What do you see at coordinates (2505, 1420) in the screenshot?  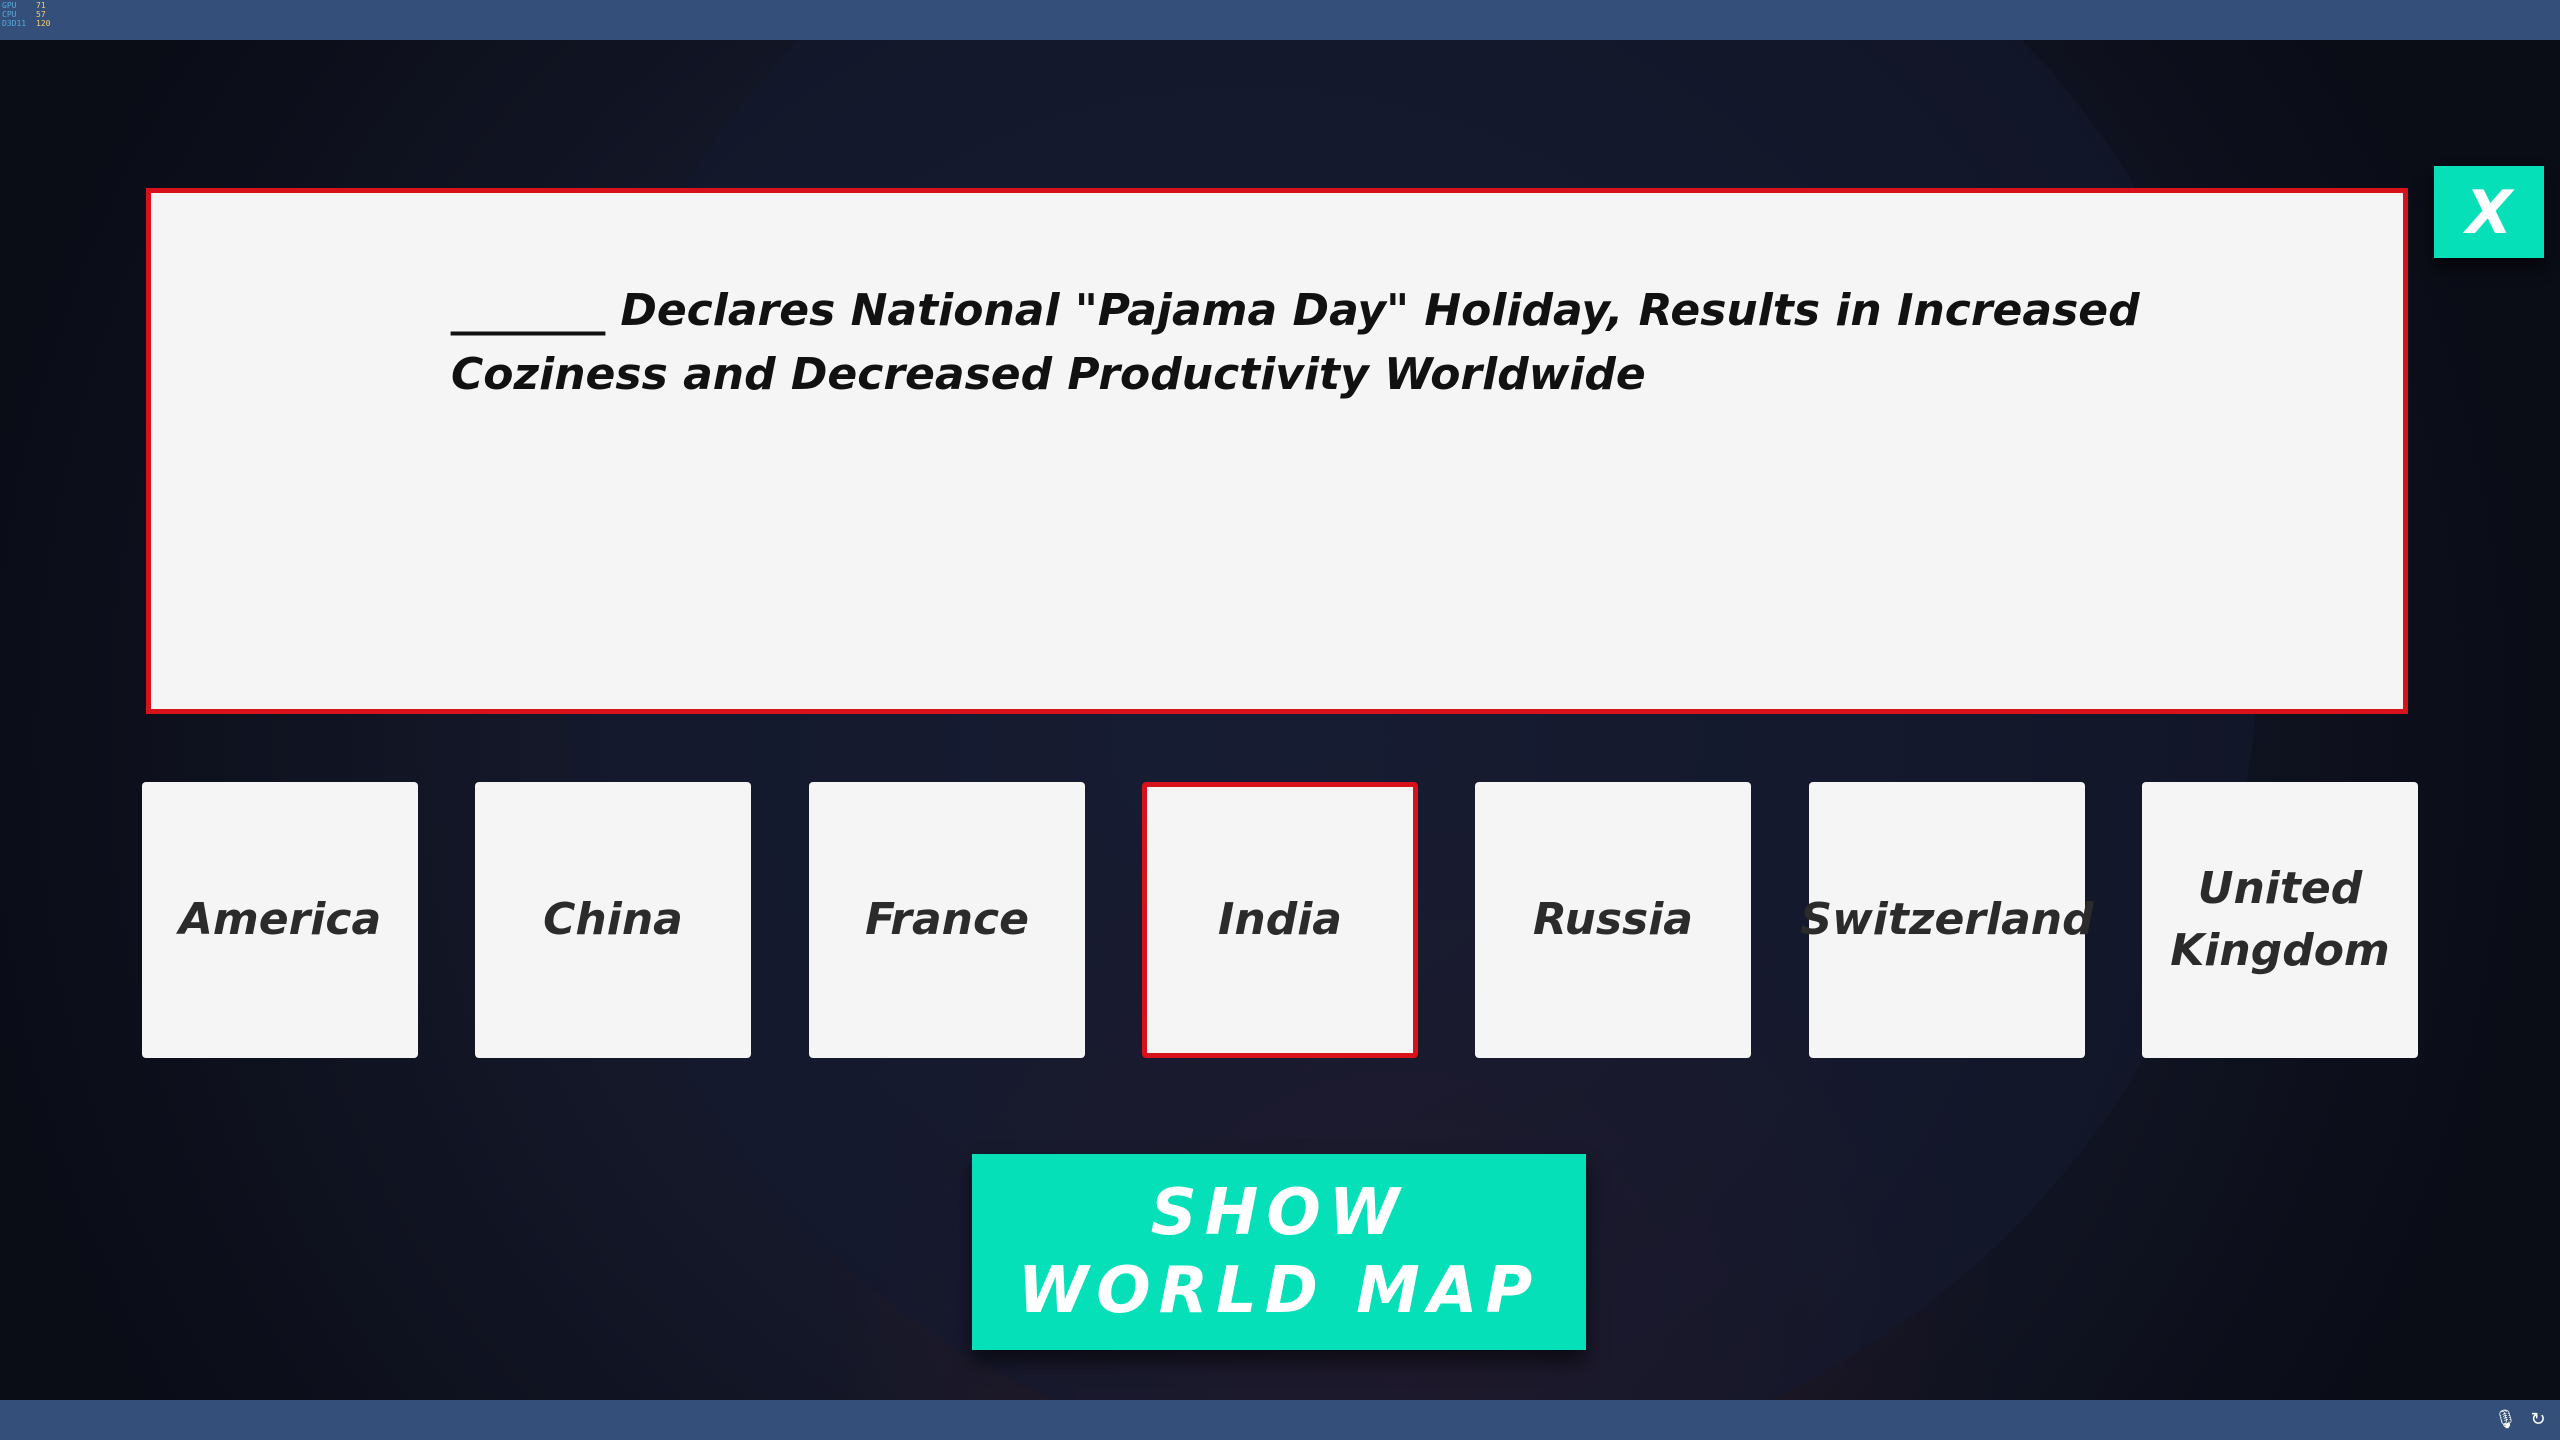 I see `microphone-icon: 🎙` at bounding box center [2505, 1420].